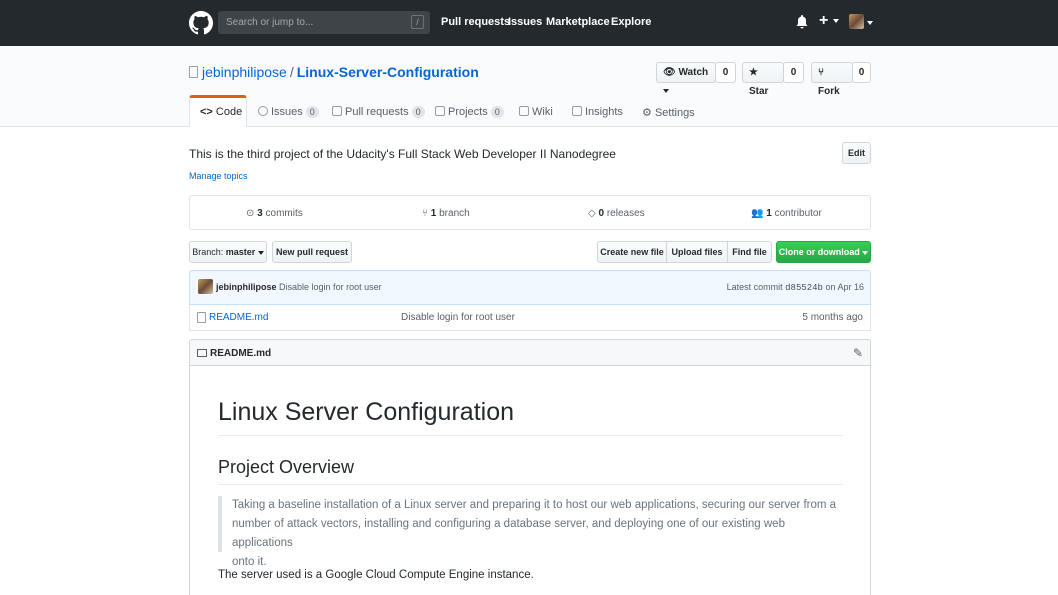  What do you see at coordinates (759, 91) in the screenshot?
I see `star-label: Star` at bounding box center [759, 91].